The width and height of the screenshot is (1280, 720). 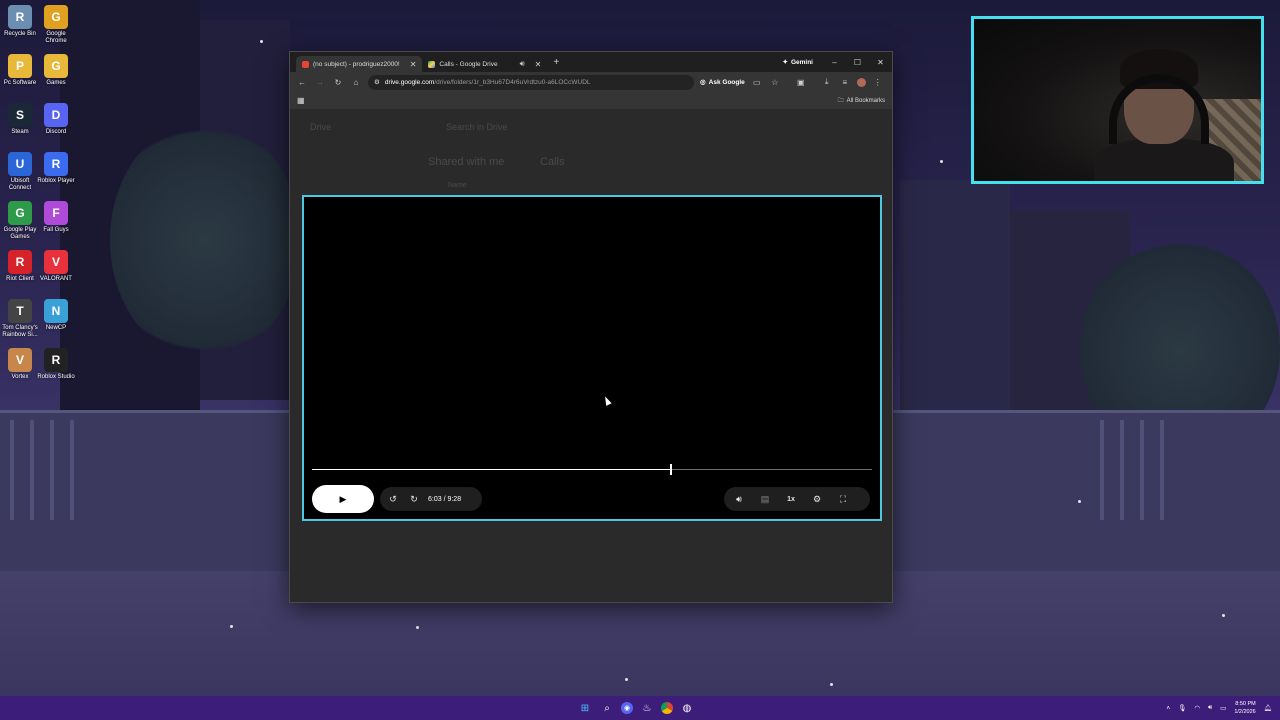 I want to click on desktop-icon: S Steam, so click(x=20, y=119).